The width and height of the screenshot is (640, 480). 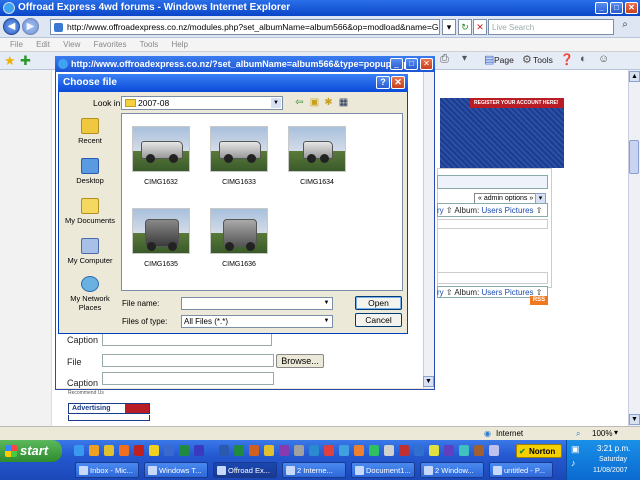 What do you see at coordinates (344, 450) in the screenshot?
I see `app9-quicklaunch-icon` at bounding box center [344, 450].